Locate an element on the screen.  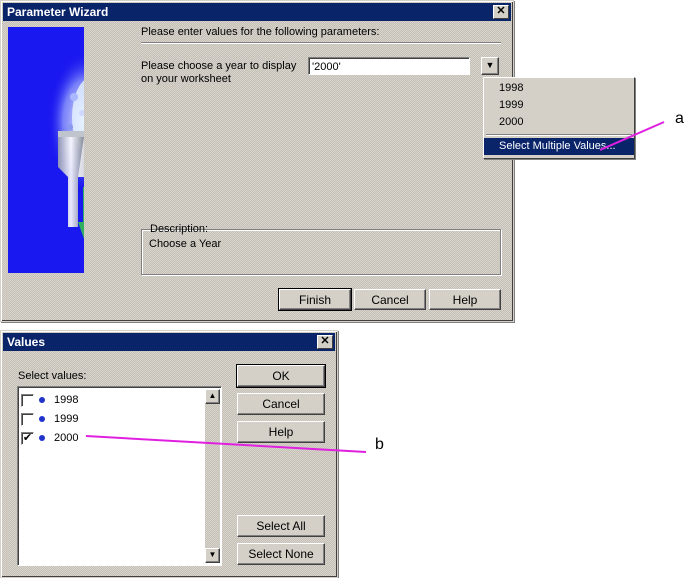
values-listbox: 1998 1999 ✔ 2000 ▲ ▼ is located at coordinates (119, 476).